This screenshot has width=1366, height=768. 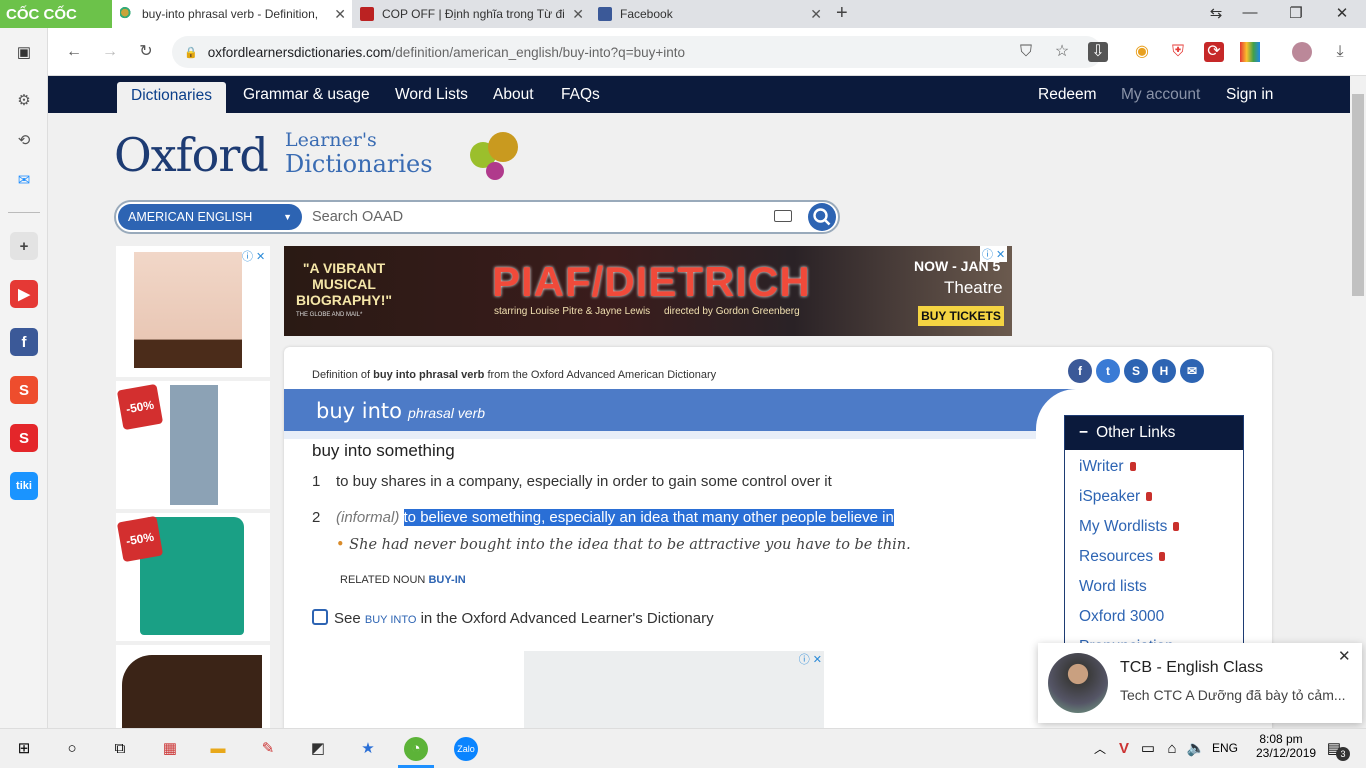 What do you see at coordinates (306, 94) in the screenshot?
I see `nav-grammar-usage: Grammar & usage` at bounding box center [306, 94].